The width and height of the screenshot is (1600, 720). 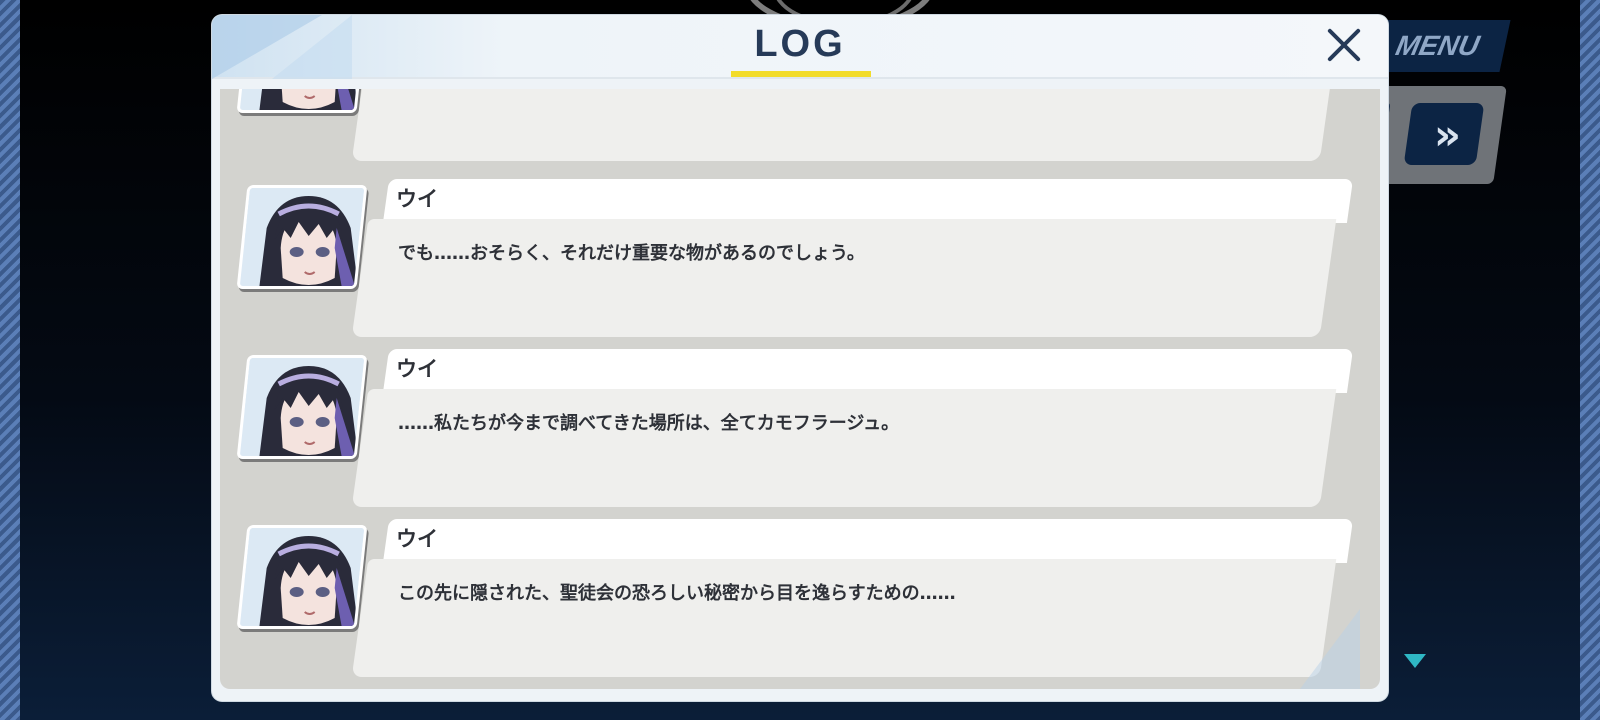 I want to click on fast-forward-icon: », so click(x=1444, y=134).